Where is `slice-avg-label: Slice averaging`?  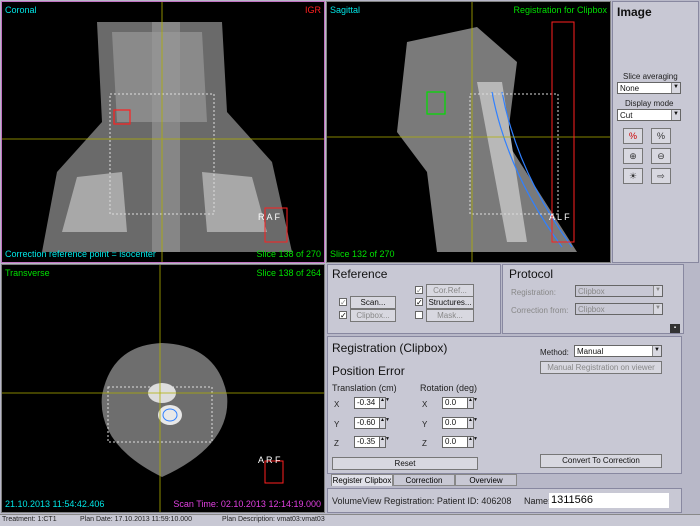
slice-avg-label: Slice averaging is located at coordinates (650, 76).